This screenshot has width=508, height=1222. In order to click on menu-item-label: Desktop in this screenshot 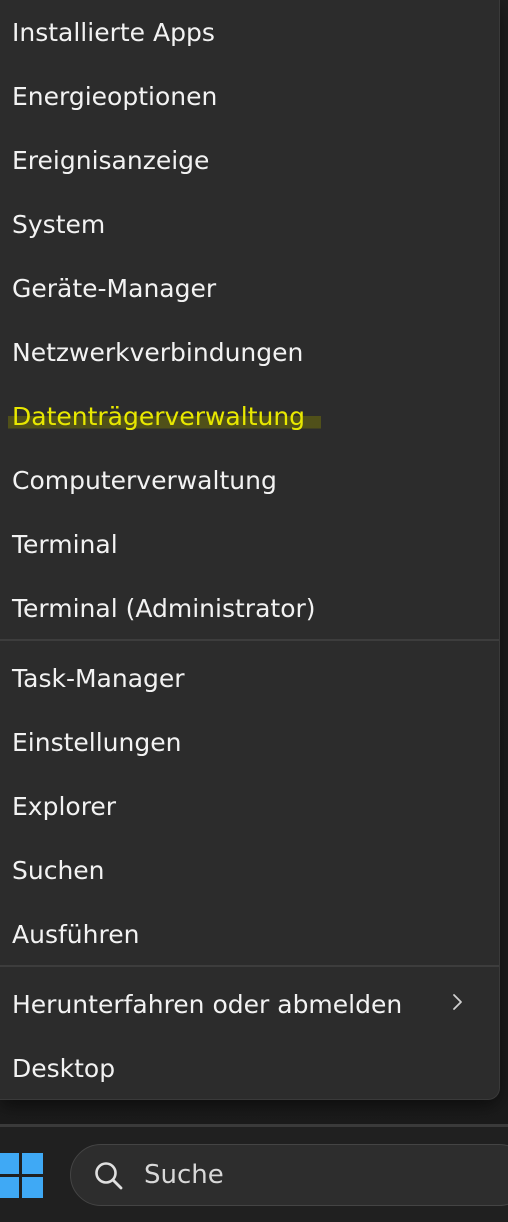, I will do `click(64, 1068)`.